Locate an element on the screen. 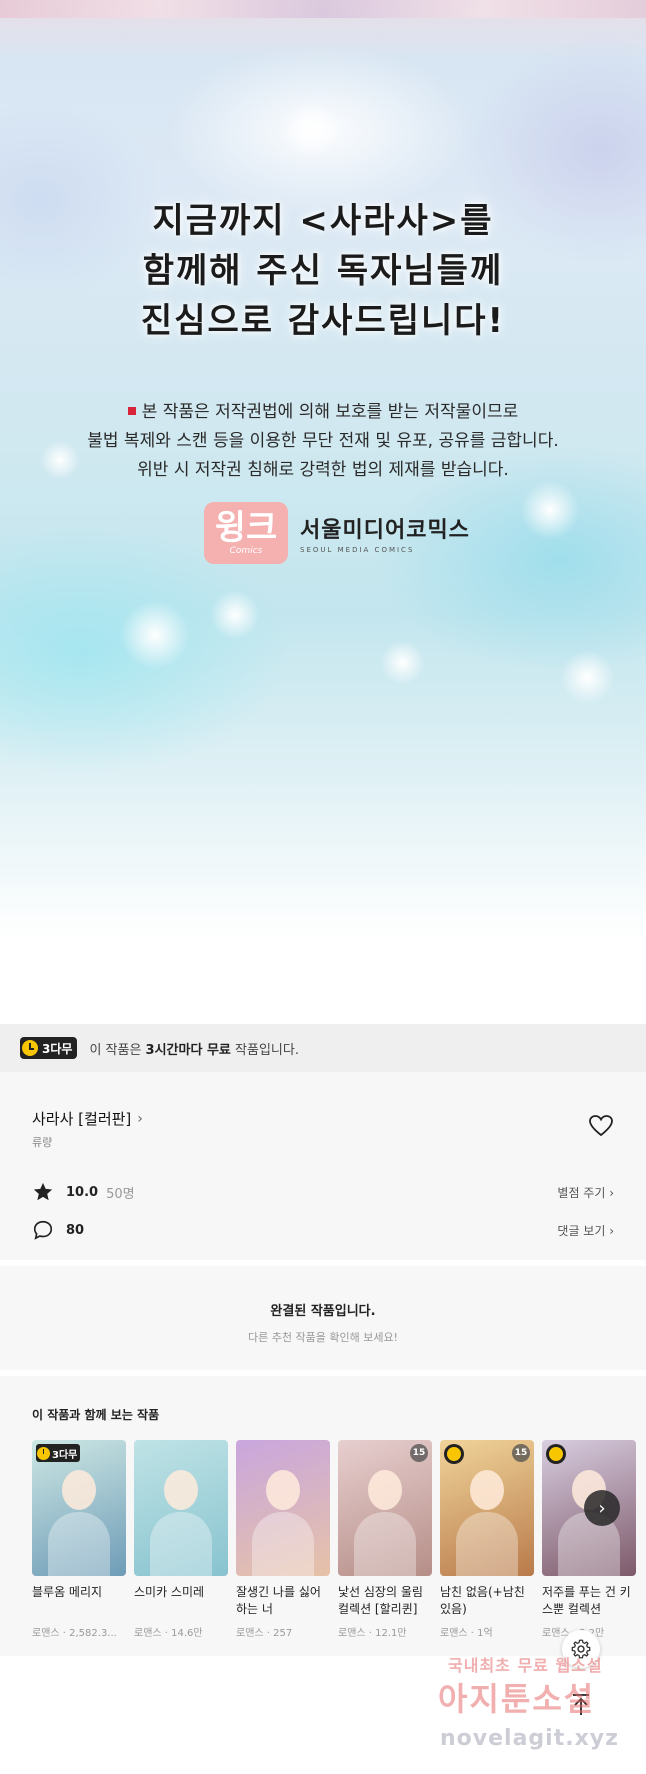 The width and height of the screenshot is (646, 1774). thanks-line: 진심으로 감사드립니다! is located at coordinates (323, 321).